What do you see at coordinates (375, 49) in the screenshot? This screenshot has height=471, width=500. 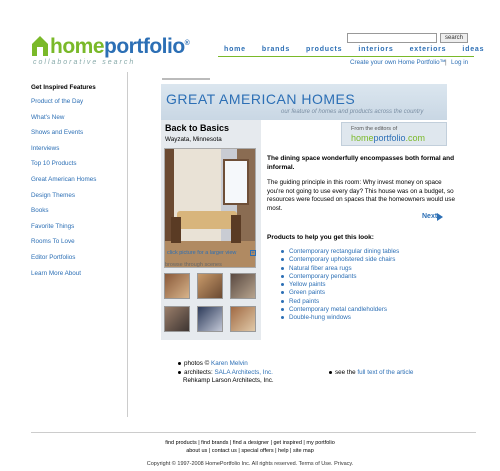 I see `nav-interiors: interiors` at bounding box center [375, 49].